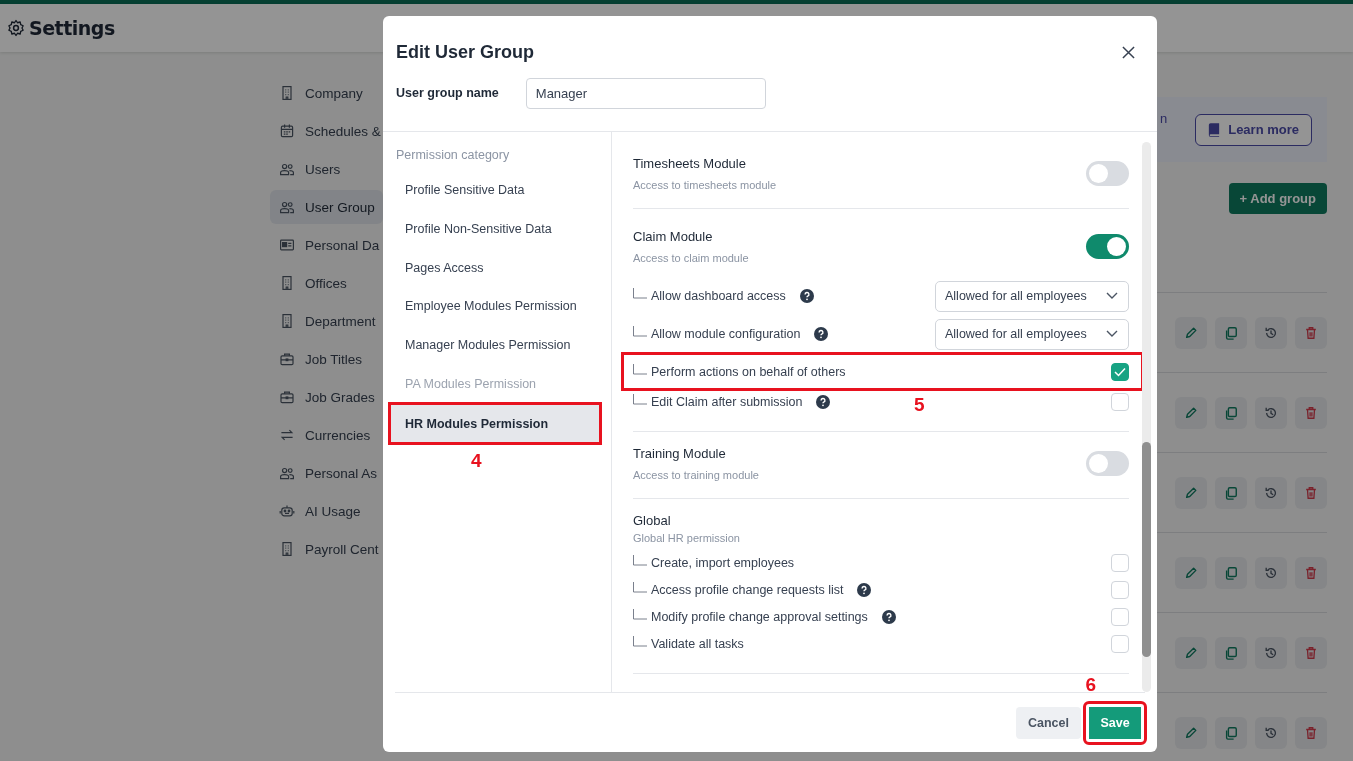  Describe the element at coordinates (747, 589) in the screenshot. I see `permission-label: Access profile change requests list` at that location.